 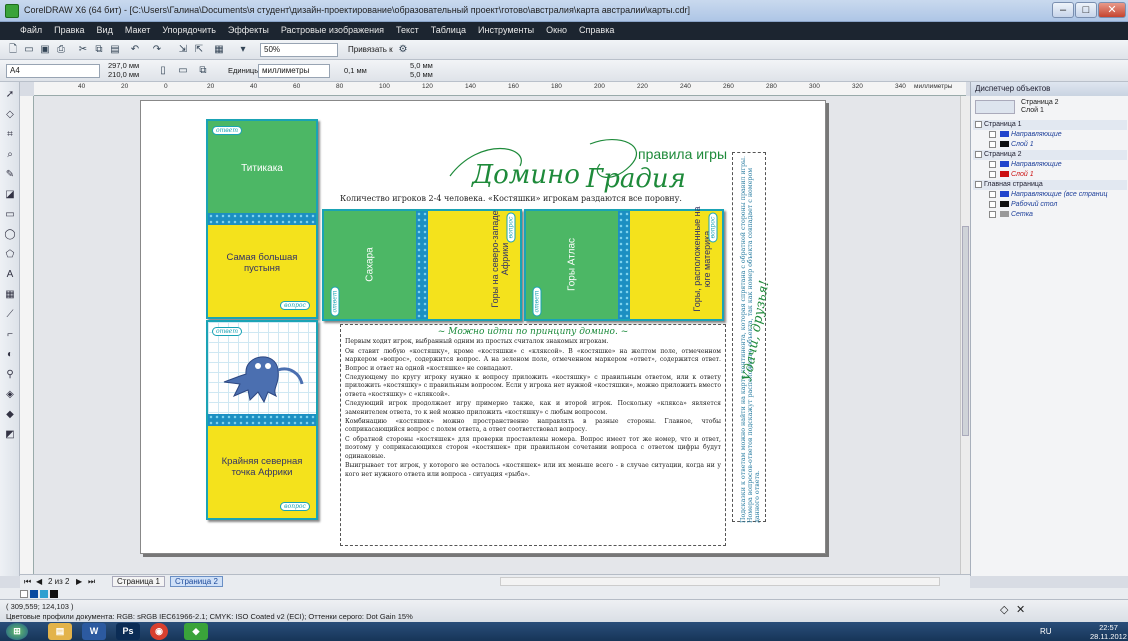 What do you see at coordinates (1050, 135) in the screenshot?
I see `object-tree-layer: Направляющие` at bounding box center [1050, 135].